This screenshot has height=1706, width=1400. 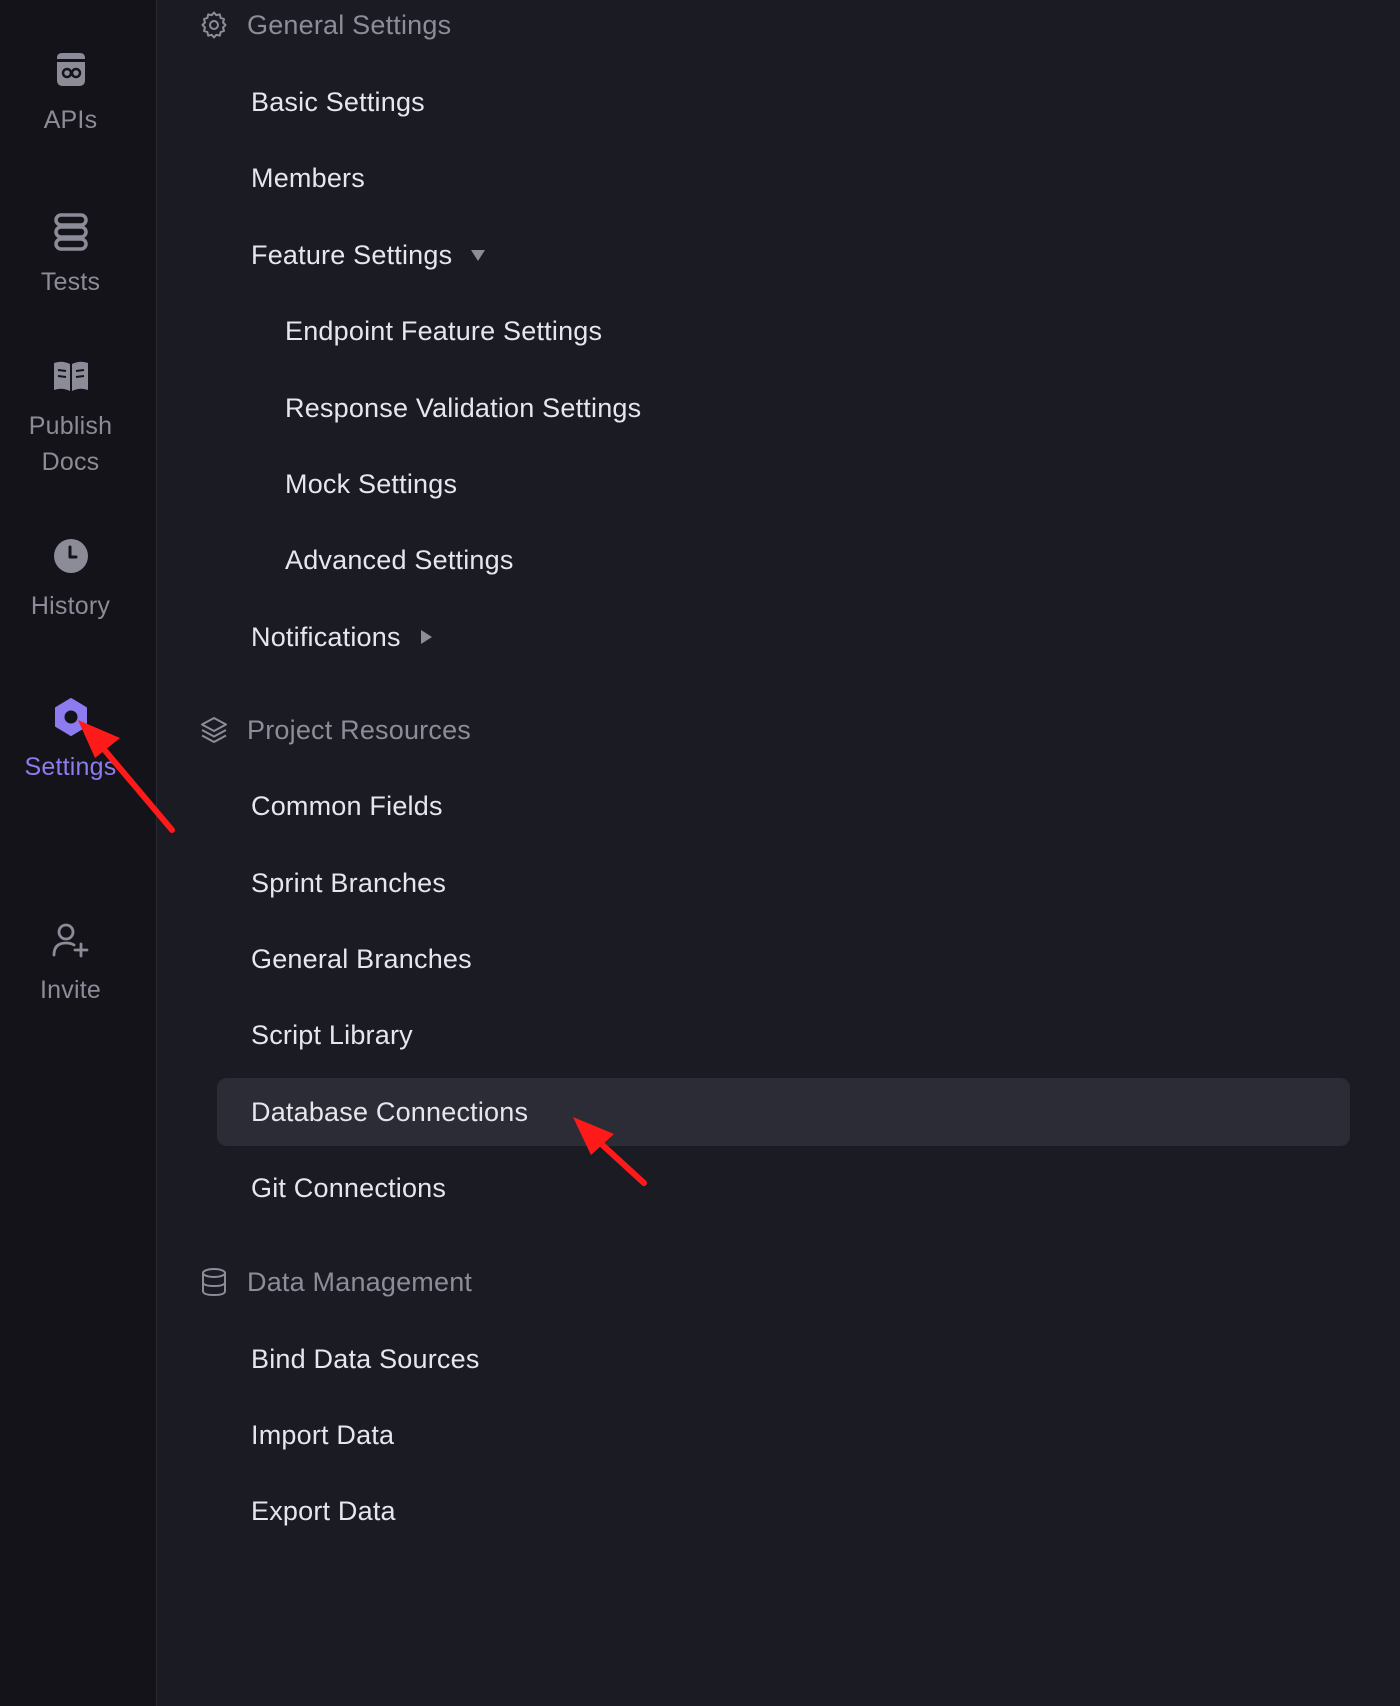 What do you see at coordinates (323, 1510) in the screenshot?
I see `menu-item-label: Export Data` at bounding box center [323, 1510].